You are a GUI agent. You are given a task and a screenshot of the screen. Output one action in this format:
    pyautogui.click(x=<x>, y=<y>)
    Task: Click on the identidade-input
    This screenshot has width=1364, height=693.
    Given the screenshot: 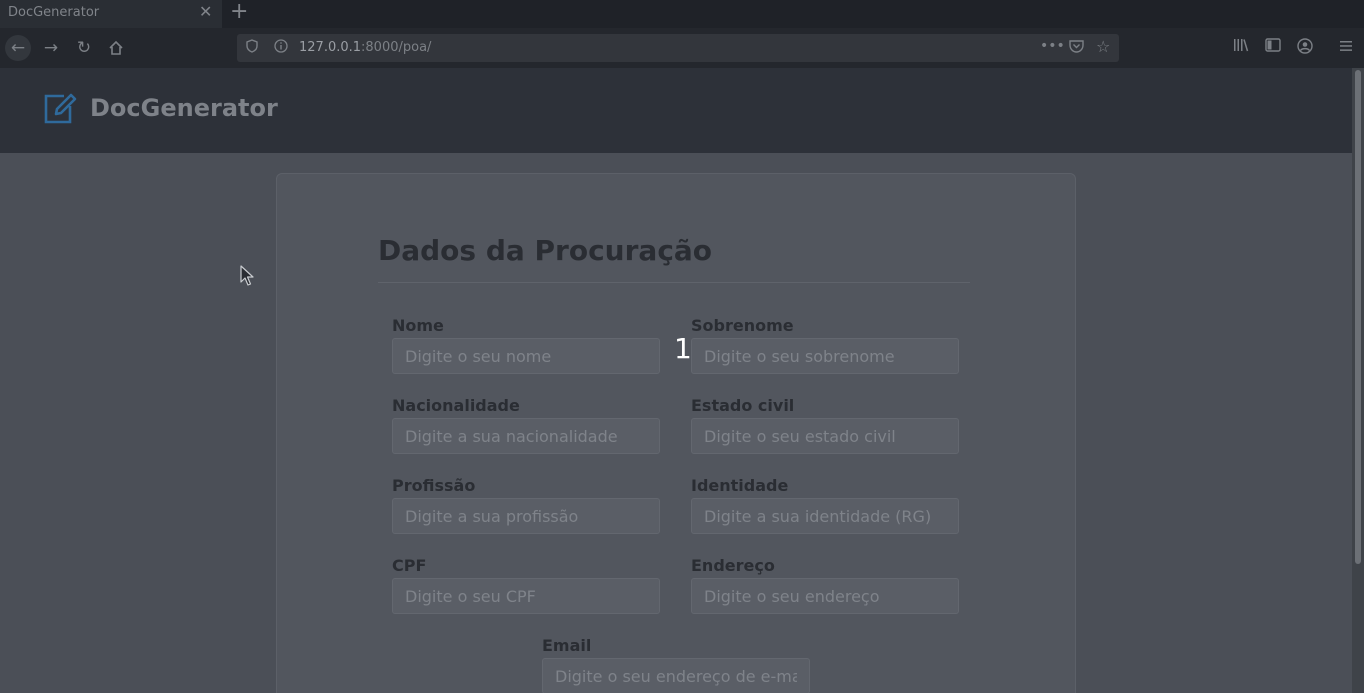 What is the action you would take?
    pyautogui.click(x=825, y=516)
    